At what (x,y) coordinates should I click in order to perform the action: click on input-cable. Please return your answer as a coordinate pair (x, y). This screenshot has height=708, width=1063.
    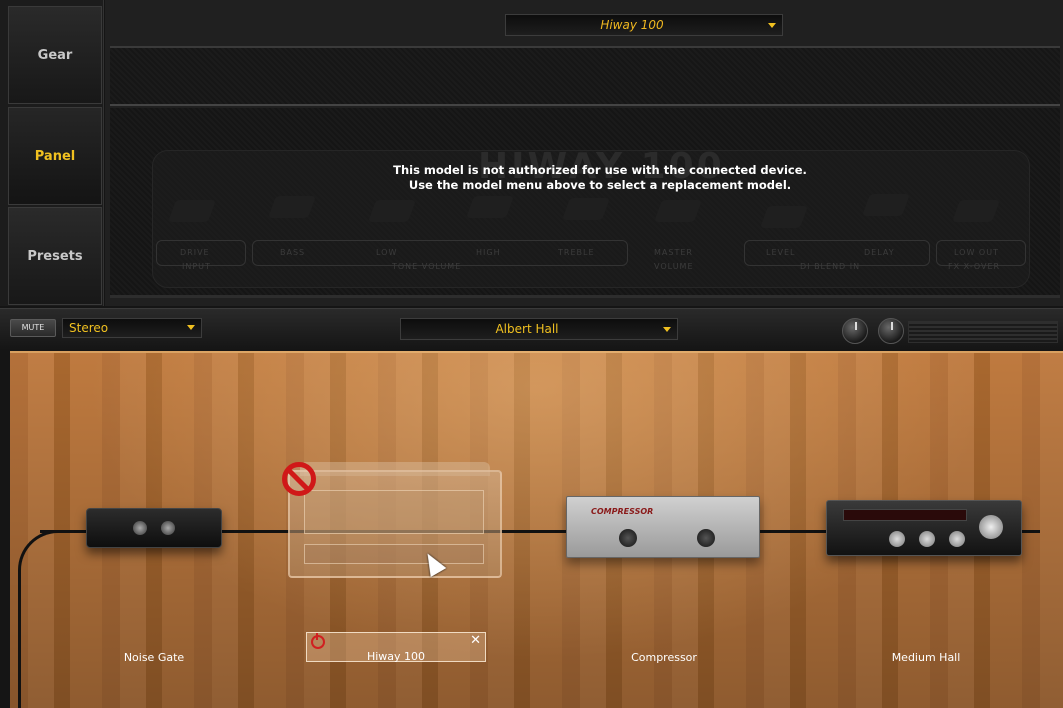
    Looking at the image, I should click on (48, 619).